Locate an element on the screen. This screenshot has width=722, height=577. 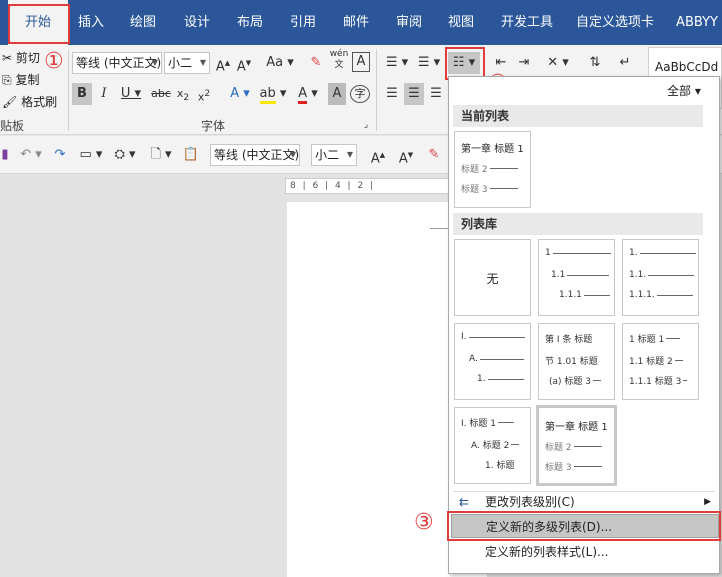
tile-line: 1.1 标题 2 is located at coordinates (656, 360).